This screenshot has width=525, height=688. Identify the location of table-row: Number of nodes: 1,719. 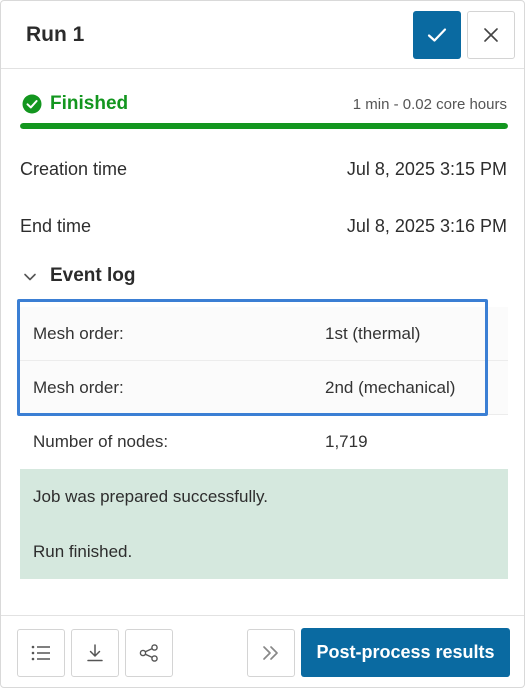
(264, 442).